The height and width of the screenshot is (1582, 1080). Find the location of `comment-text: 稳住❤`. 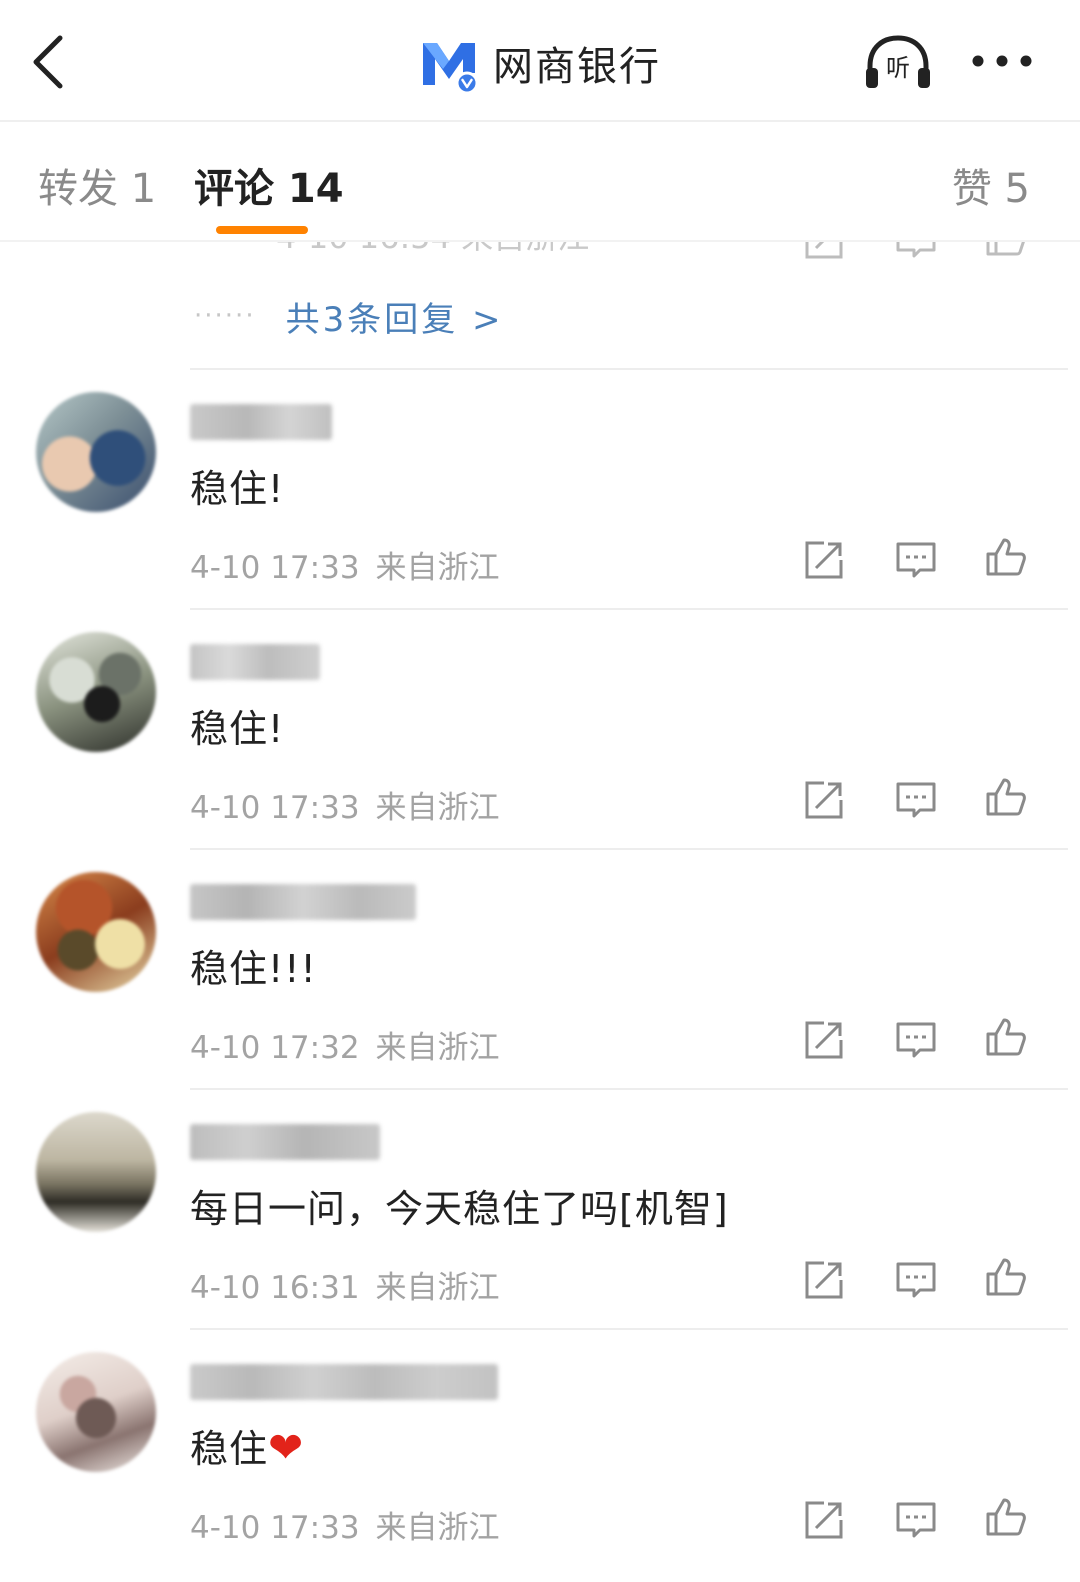

comment-text: 稳住❤ is located at coordinates (247, 1445).